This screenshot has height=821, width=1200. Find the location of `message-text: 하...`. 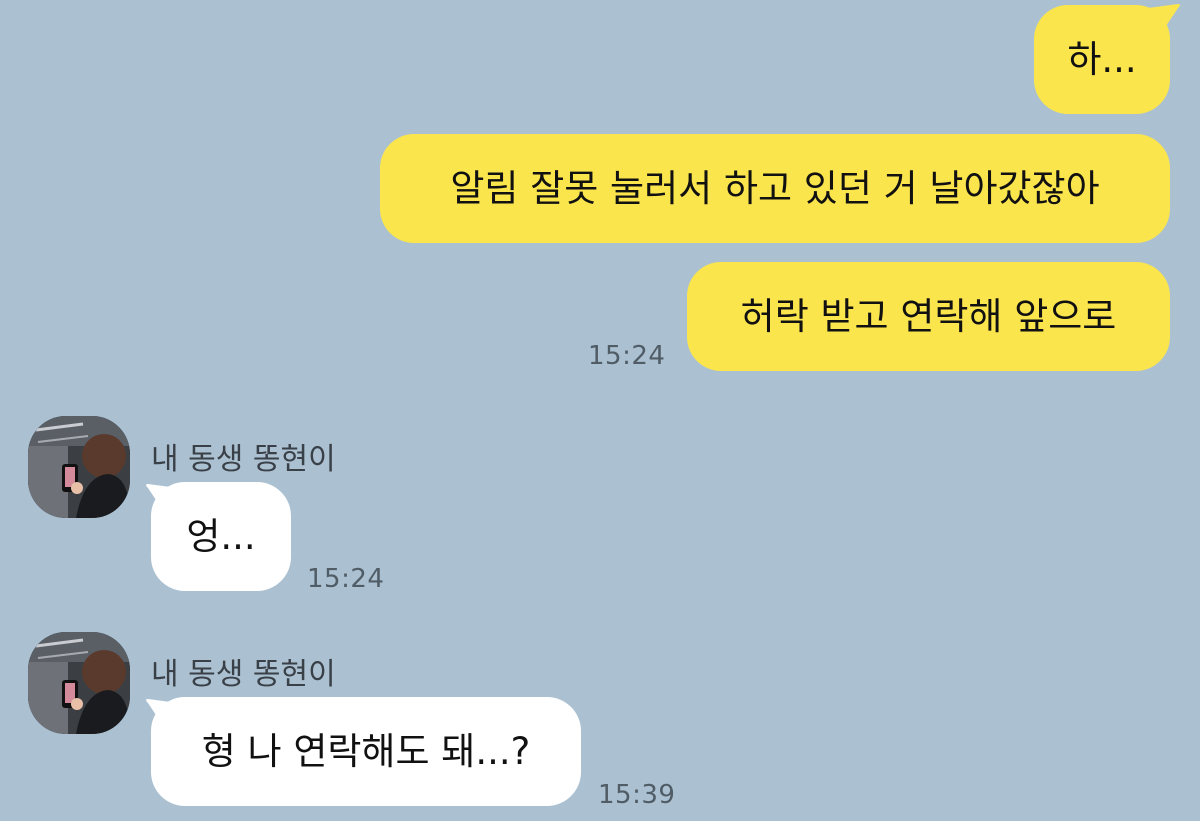

message-text: 하... is located at coordinates (1102, 59).